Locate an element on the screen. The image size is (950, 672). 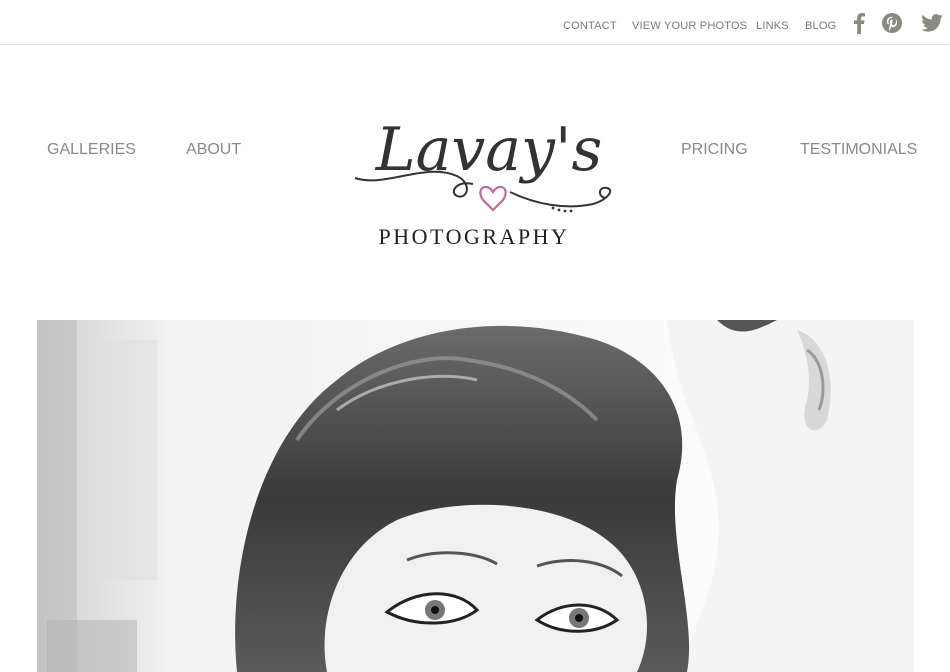
nav-about: ABOUT is located at coordinates (213, 150).